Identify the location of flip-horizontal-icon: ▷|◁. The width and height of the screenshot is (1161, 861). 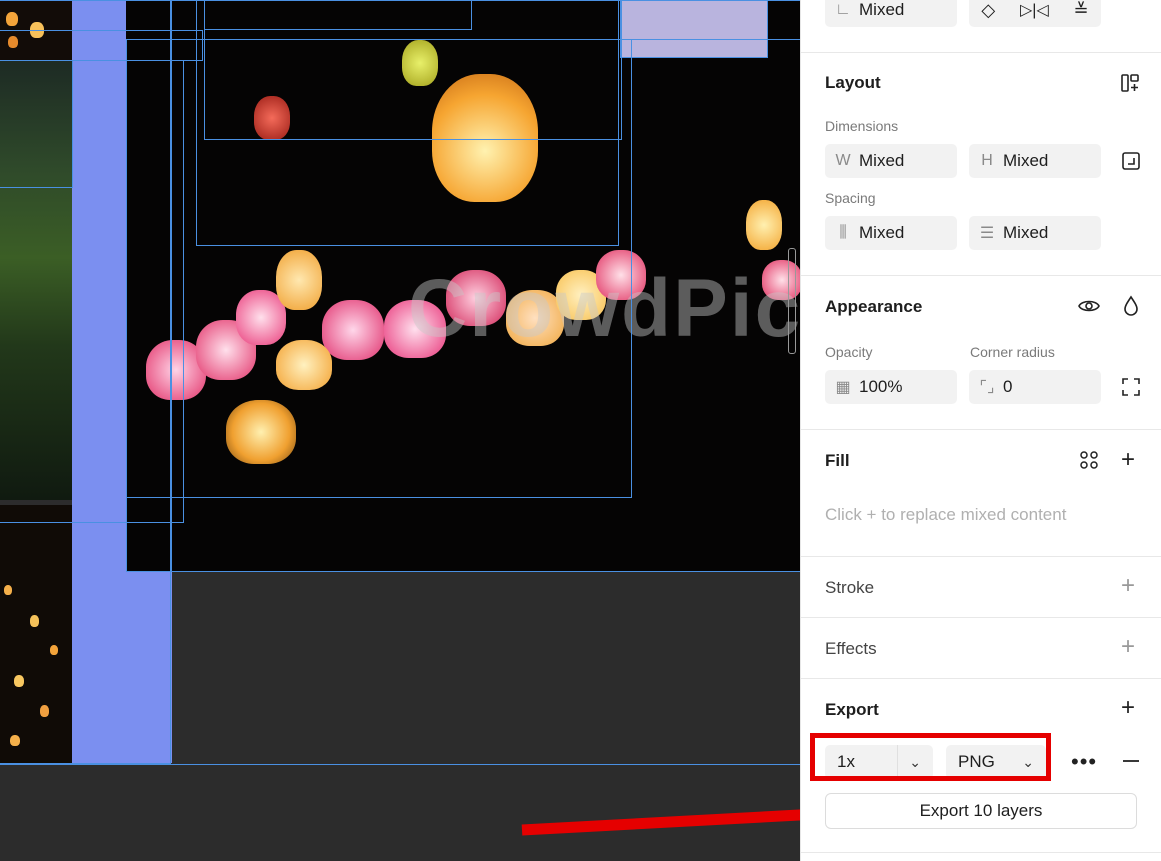
(1034, 10).